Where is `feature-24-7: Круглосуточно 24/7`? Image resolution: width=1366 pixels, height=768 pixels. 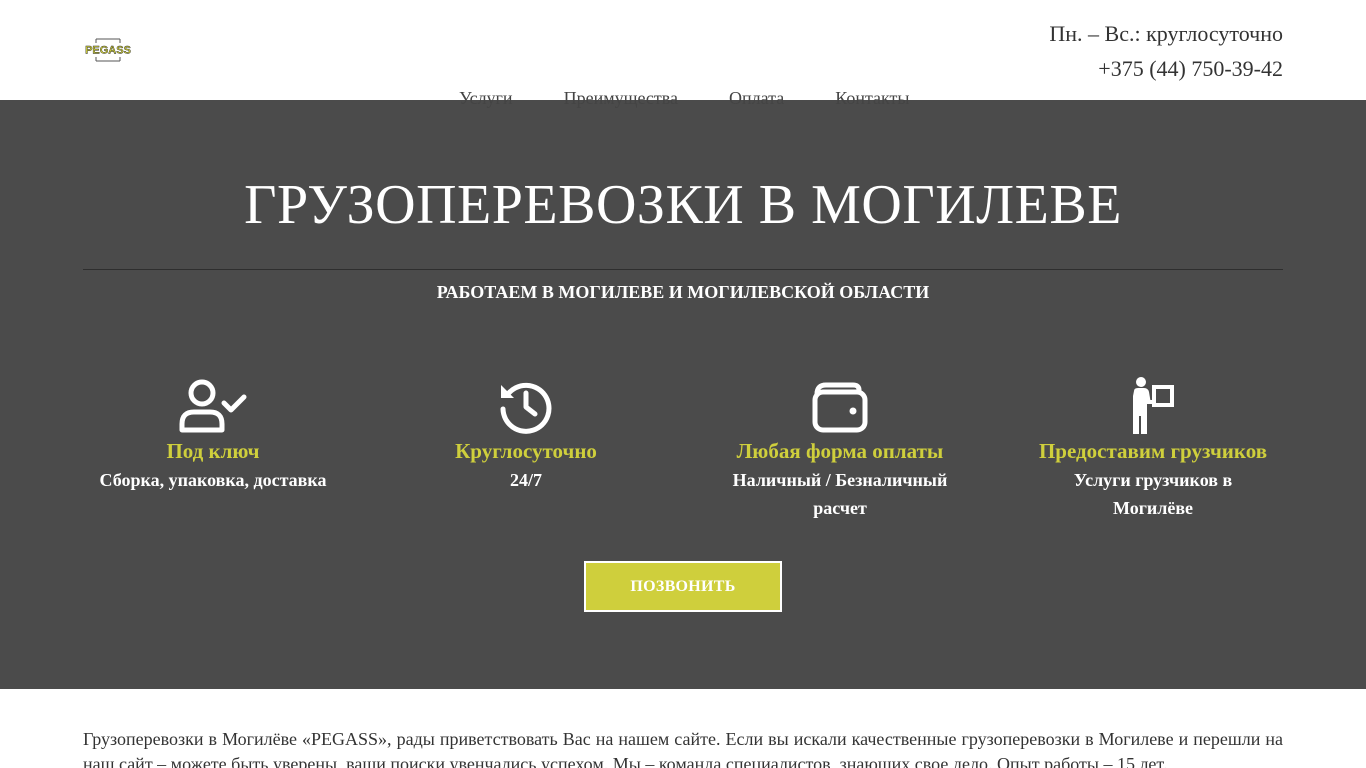 feature-24-7: Круглосуточно 24/7 is located at coordinates (526, 435).